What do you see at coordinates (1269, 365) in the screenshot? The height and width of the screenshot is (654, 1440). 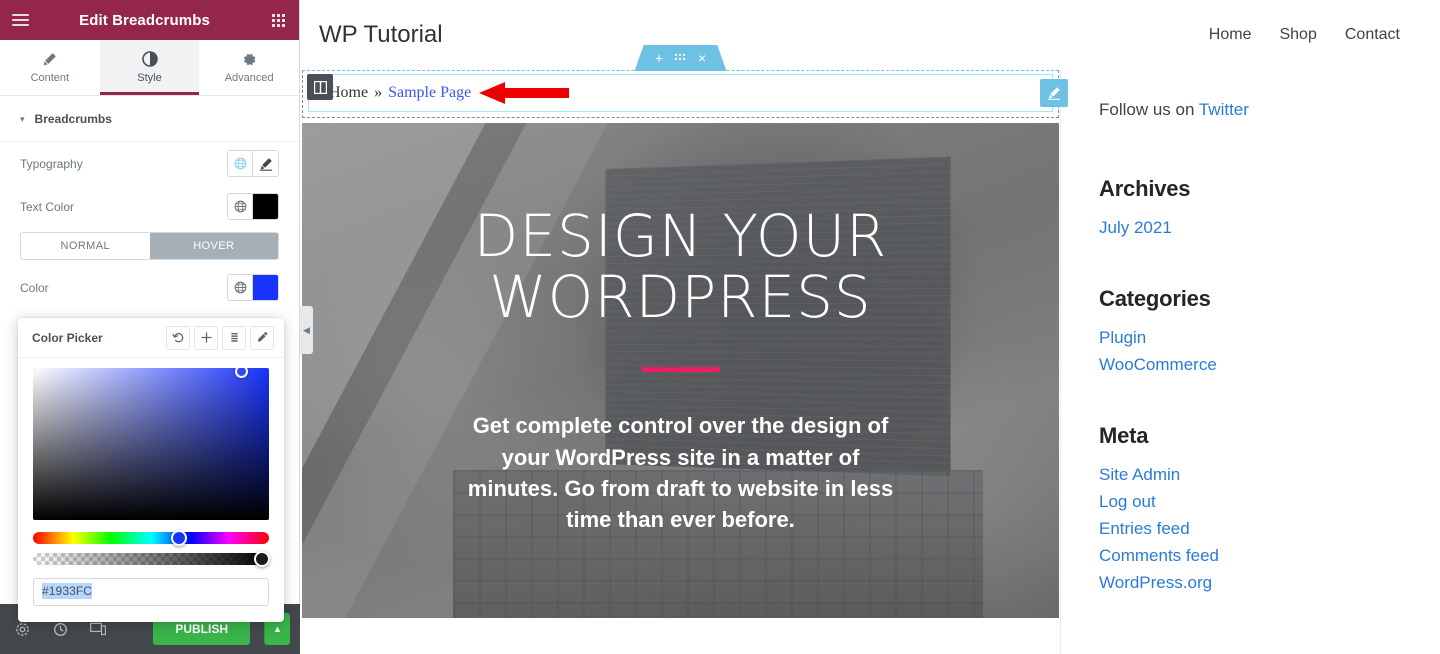 I see `list-item: WooCommerce` at bounding box center [1269, 365].